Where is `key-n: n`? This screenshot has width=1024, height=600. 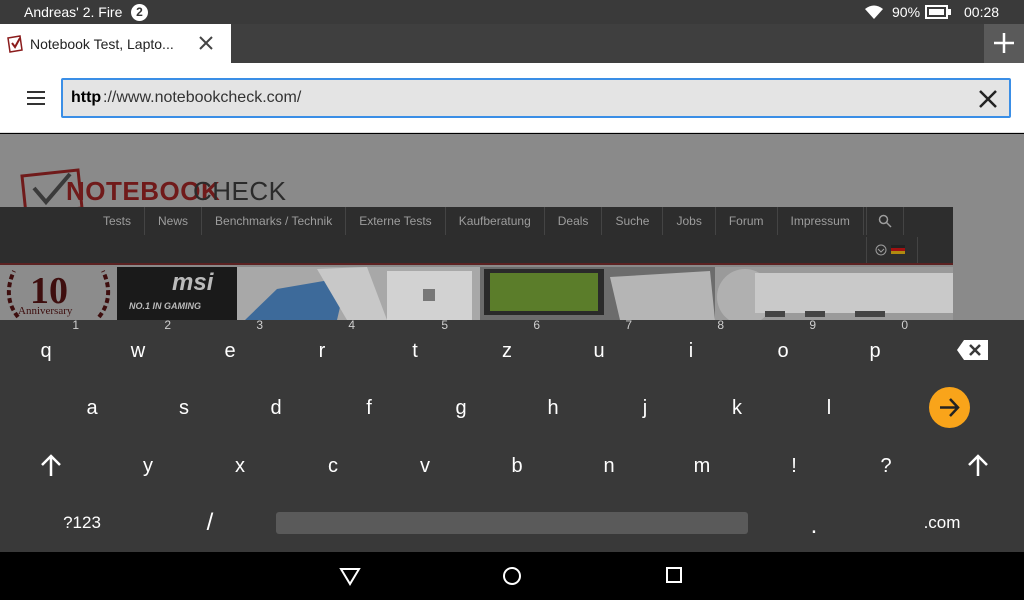 key-n: n is located at coordinates (609, 466).